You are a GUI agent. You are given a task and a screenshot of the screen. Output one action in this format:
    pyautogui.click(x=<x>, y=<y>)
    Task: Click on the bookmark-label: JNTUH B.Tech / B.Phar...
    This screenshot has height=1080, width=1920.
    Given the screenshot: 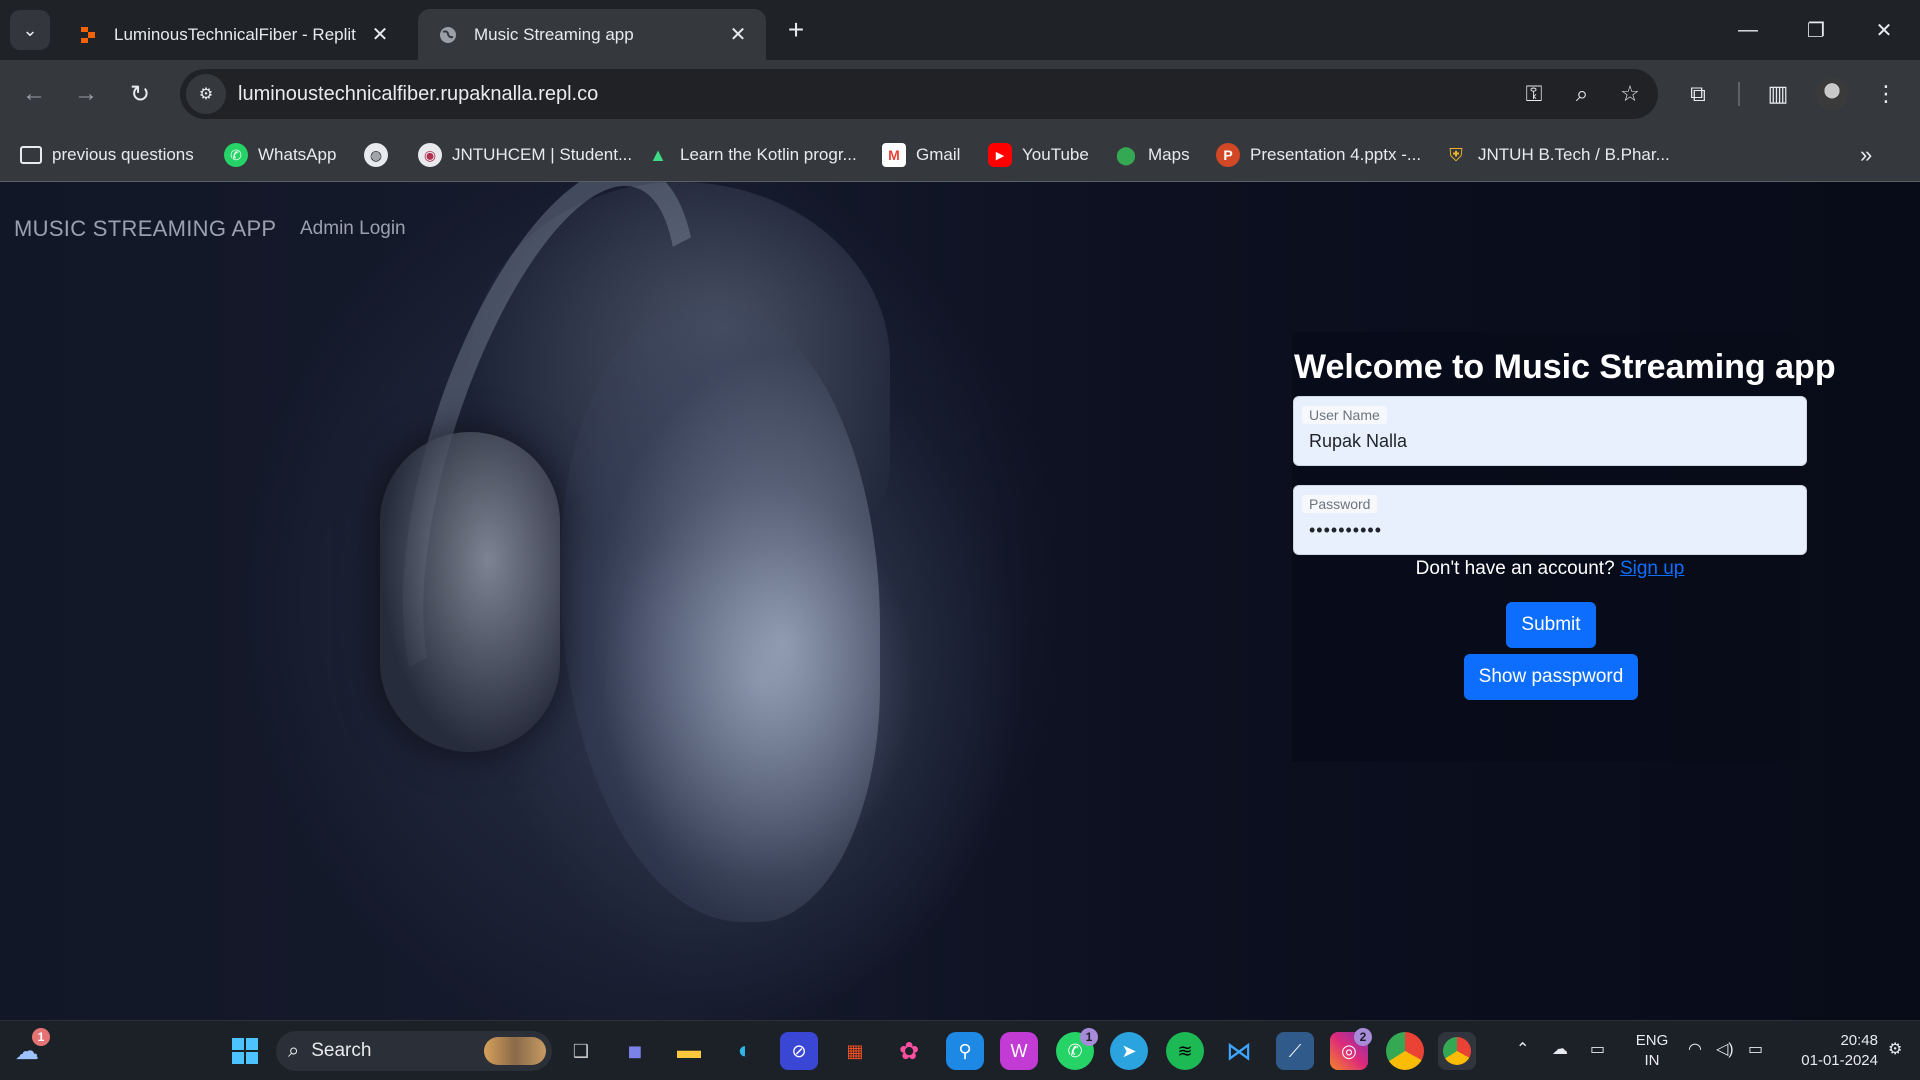 What is the action you would take?
    pyautogui.click(x=1574, y=154)
    